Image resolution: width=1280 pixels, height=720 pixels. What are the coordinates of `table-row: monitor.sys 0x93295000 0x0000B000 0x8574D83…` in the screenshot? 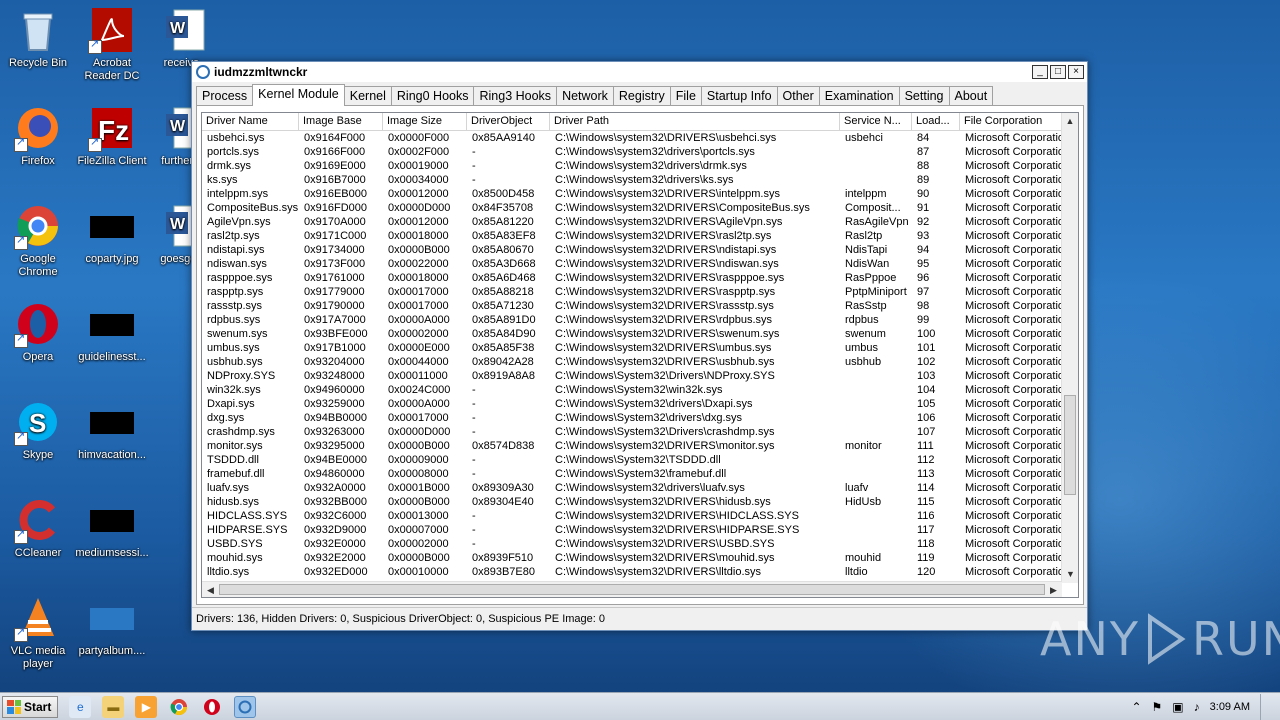 It's located at (637, 446).